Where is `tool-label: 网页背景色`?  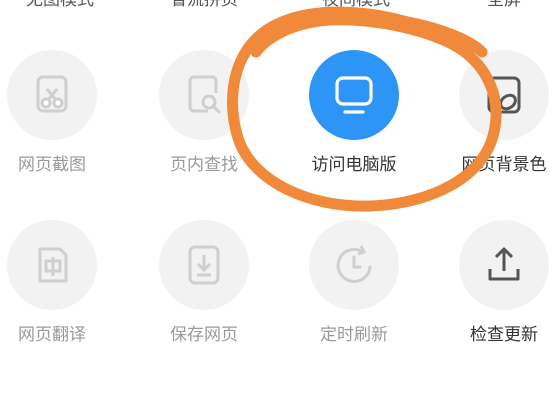 tool-label: 网页背景色 is located at coordinates (504, 165).